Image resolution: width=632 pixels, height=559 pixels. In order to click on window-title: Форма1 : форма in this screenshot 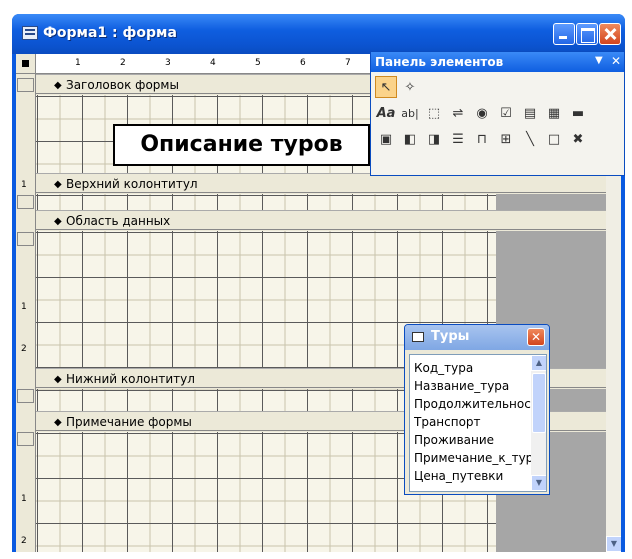, I will do `click(110, 33)`.